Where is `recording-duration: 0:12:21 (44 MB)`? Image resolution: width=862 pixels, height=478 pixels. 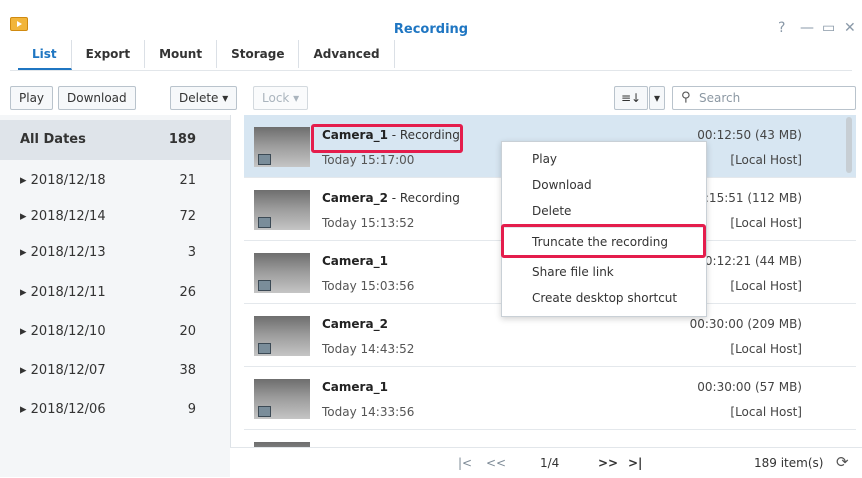
recording-duration: 0:12:21 (44 MB) is located at coordinates (753, 261).